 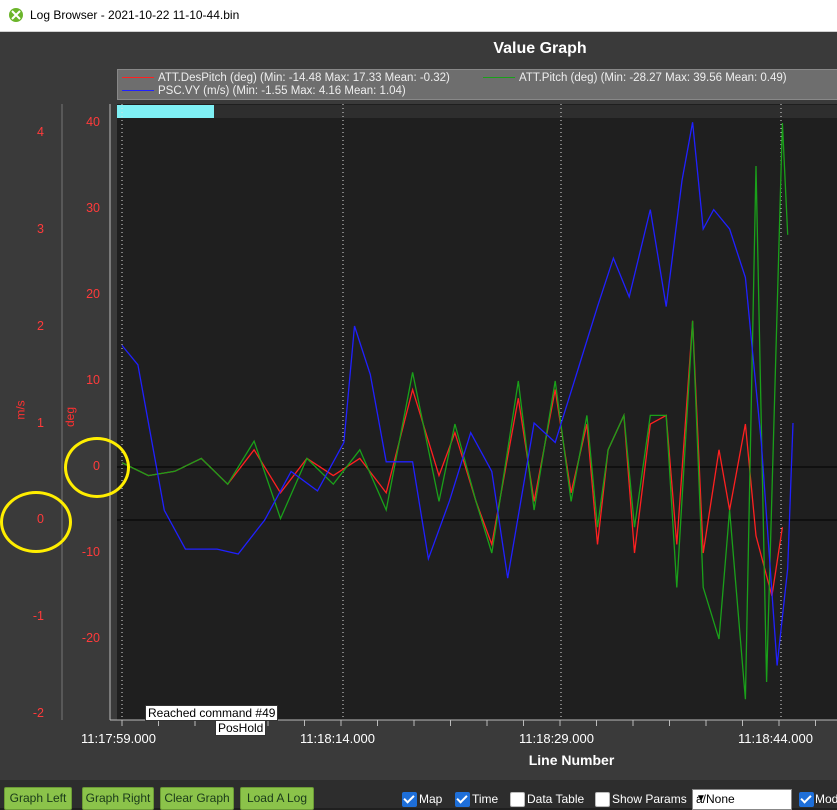 I want to click on highlight-ring-right-zero, so click(x=97, y=467).